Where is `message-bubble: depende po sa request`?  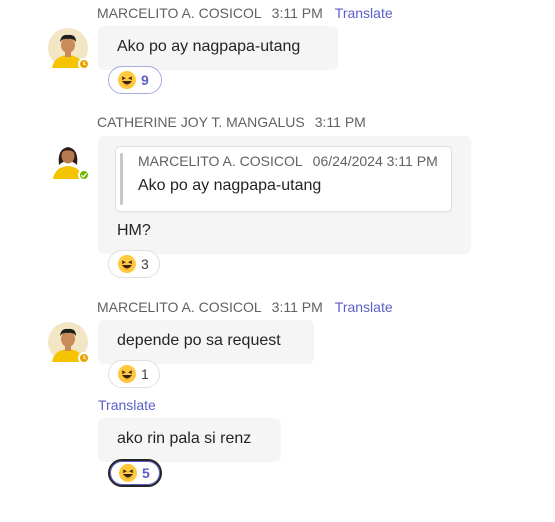
message-bubble: depende po sa request is located at coordinates (206, 342).